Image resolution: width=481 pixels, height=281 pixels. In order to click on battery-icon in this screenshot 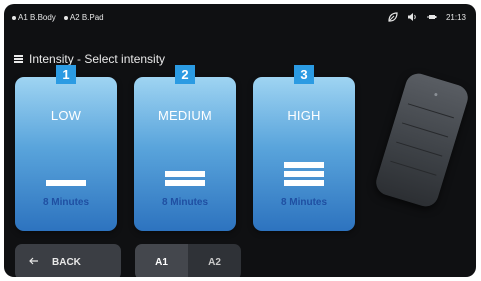, I will do `click(431, 17)`.